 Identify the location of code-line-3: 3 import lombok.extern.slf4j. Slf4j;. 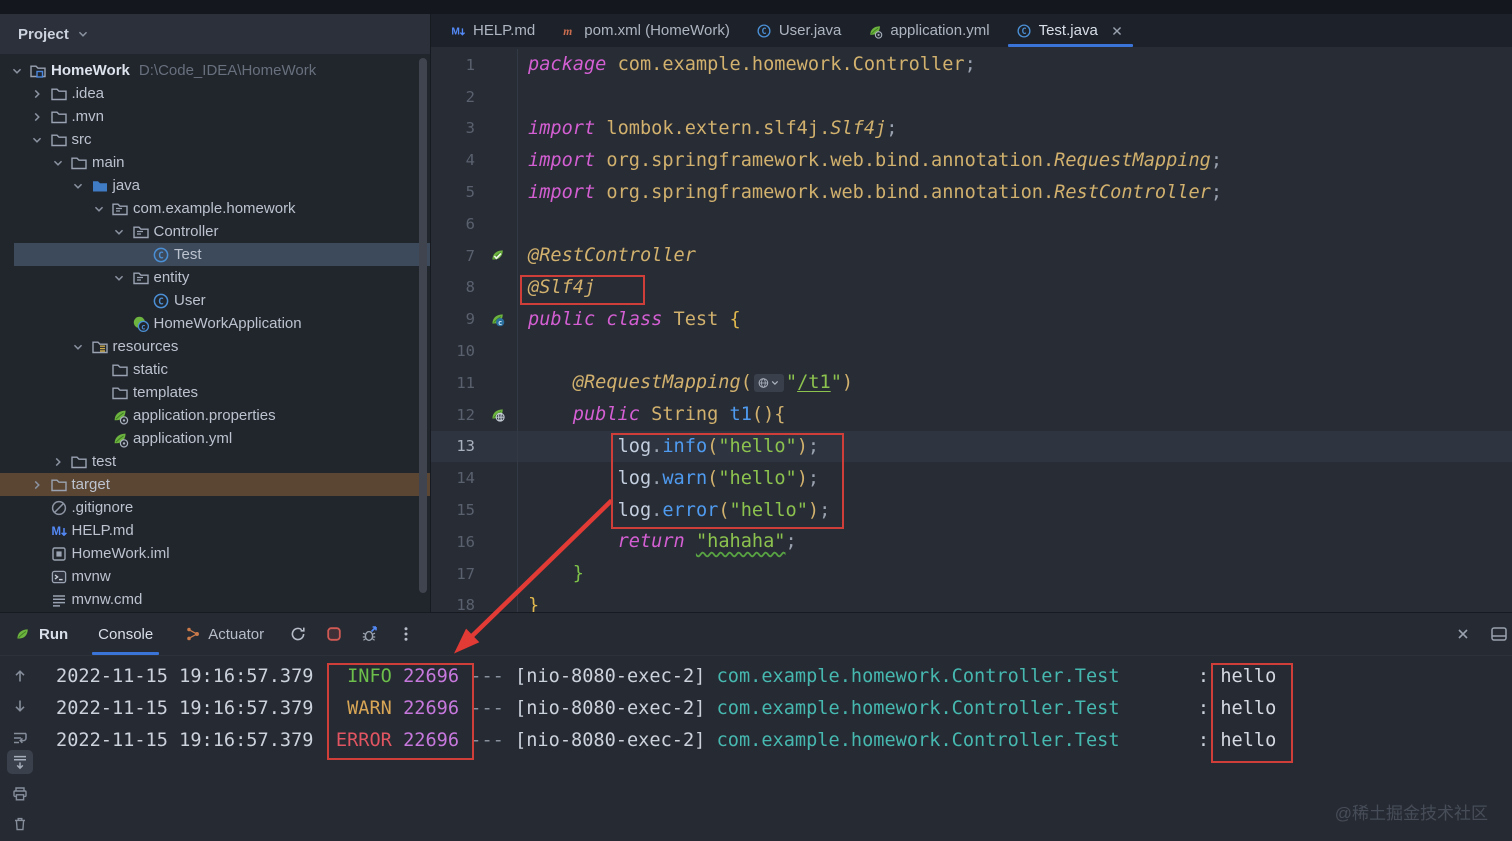
(971, 128).